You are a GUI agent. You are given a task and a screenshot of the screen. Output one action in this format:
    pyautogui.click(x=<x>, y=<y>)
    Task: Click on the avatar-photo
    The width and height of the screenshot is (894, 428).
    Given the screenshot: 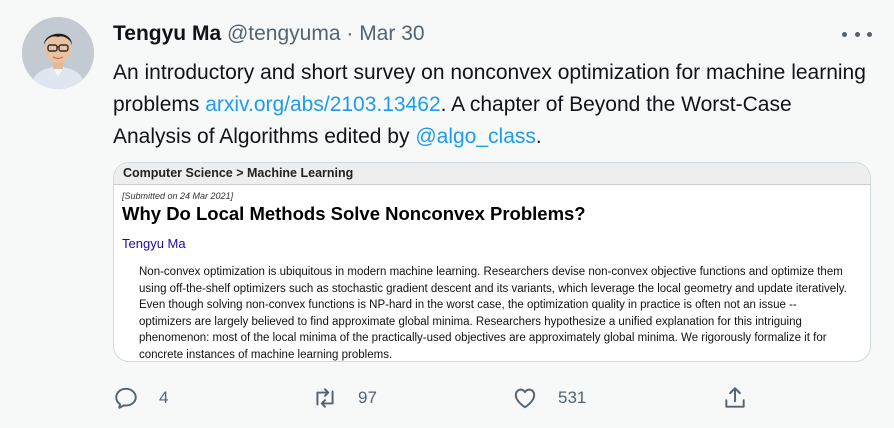 What is the action you would take?
    pyautogui.click(x=58, y=53)
    